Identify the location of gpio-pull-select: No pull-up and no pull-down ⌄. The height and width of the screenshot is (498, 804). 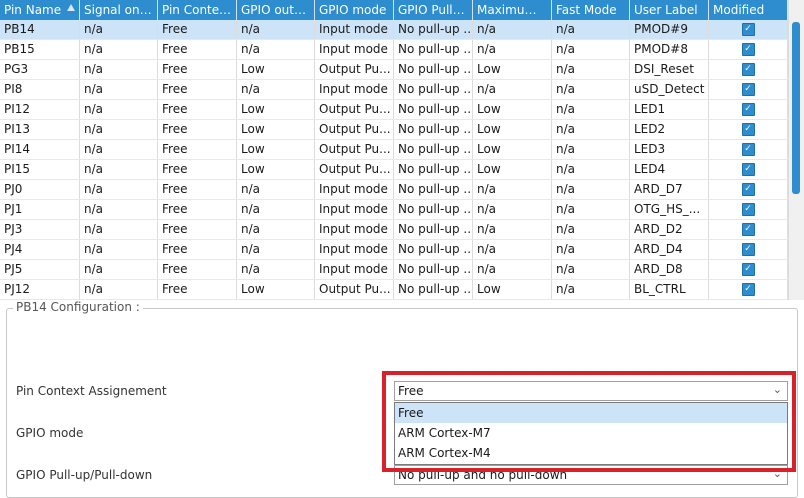
(591, 475).